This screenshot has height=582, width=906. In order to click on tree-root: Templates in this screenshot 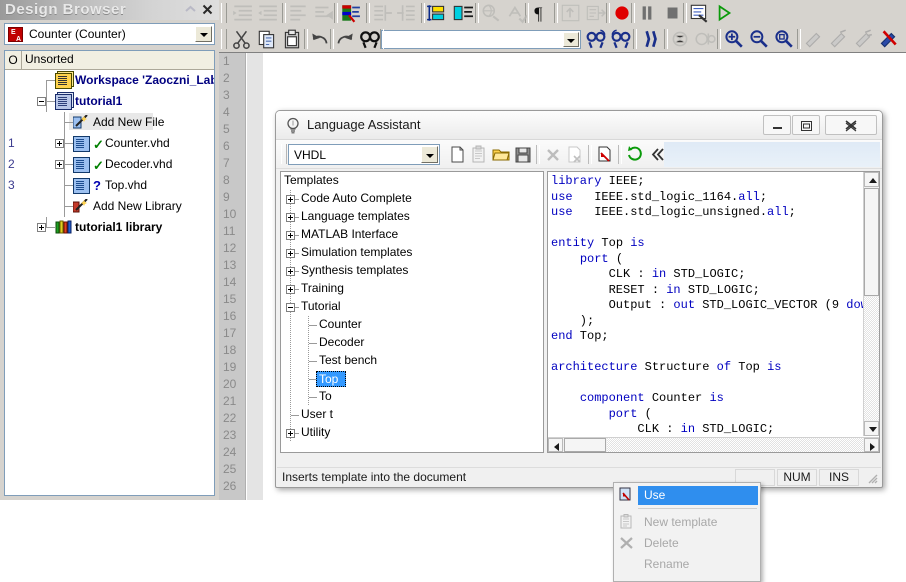, I will do `click(412, 181)`.